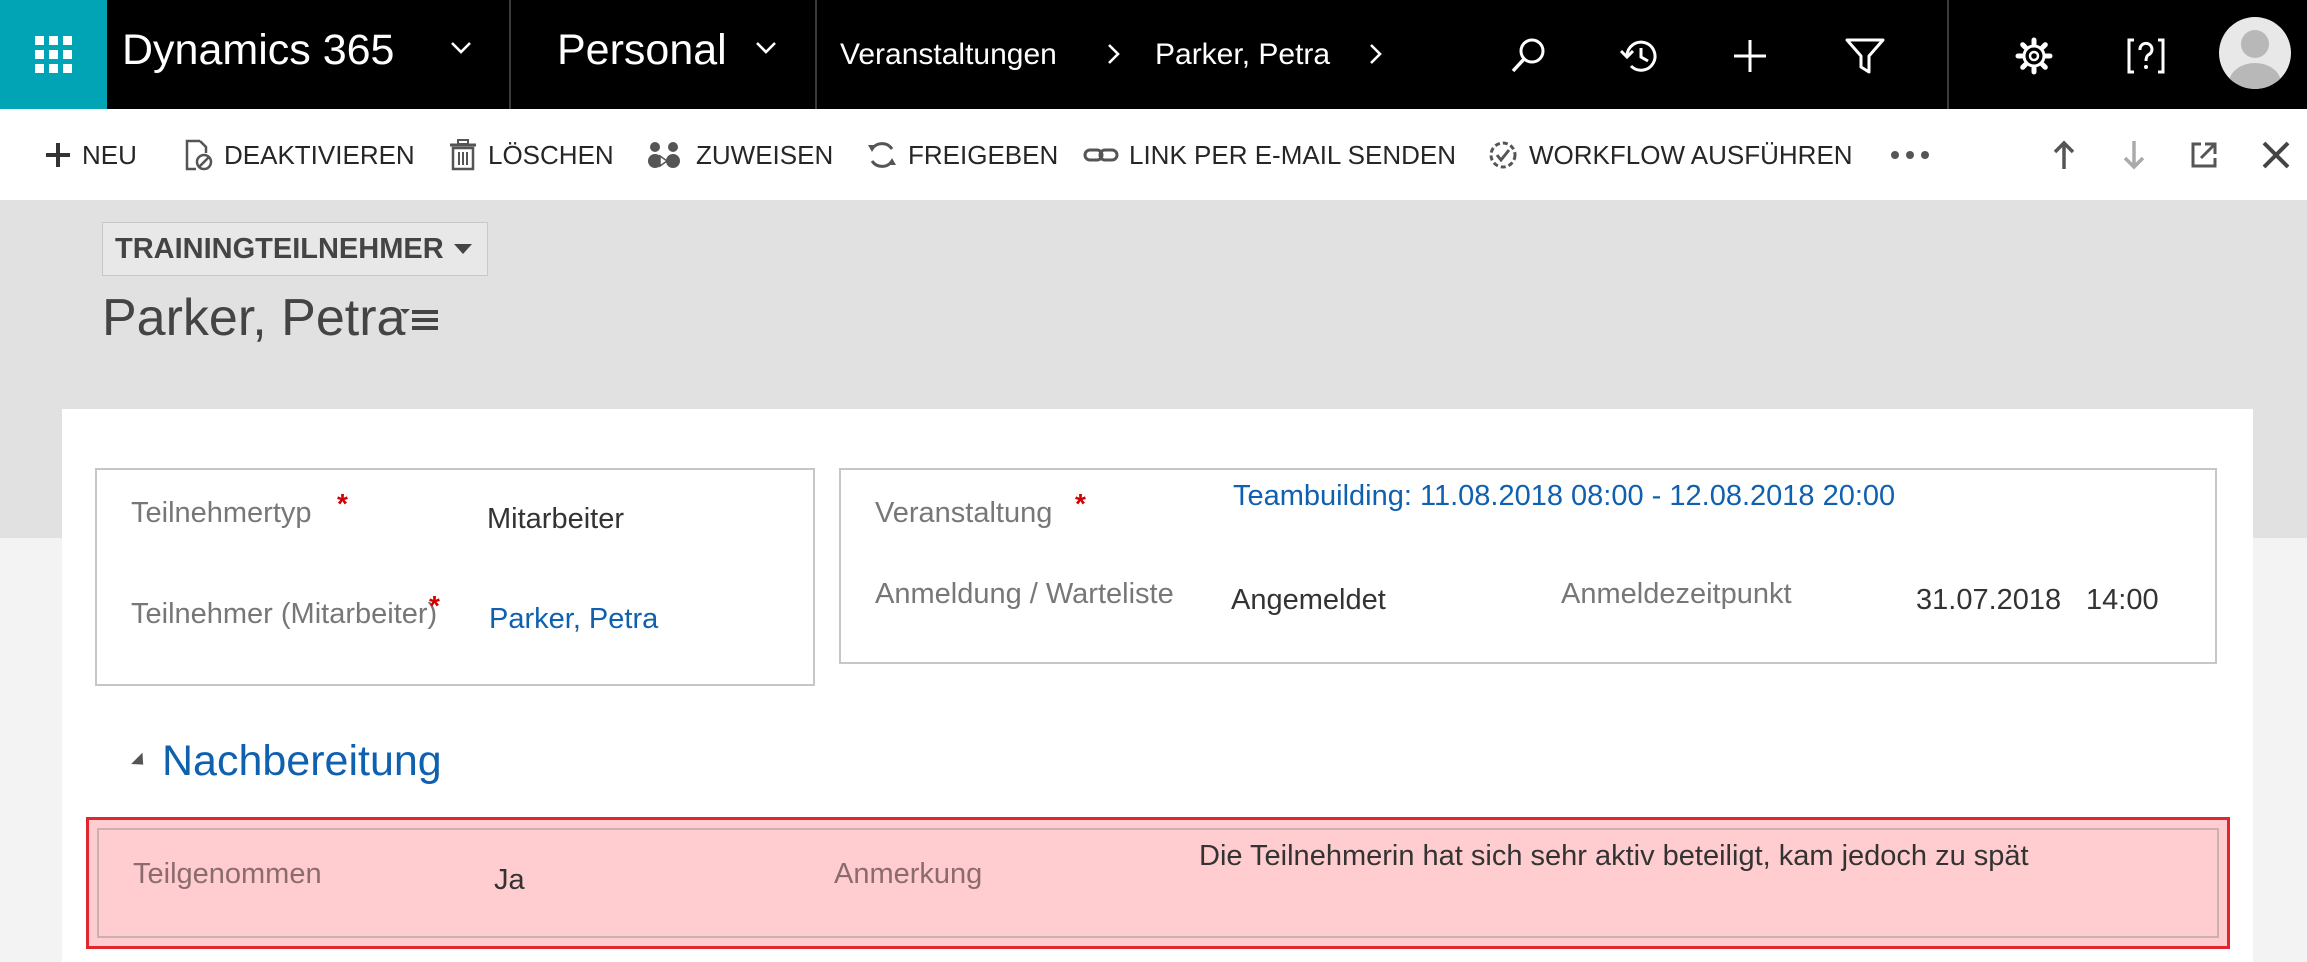 Image resolution: width=2307 pixels, height=962 pixels. What do you see at coordinates (140, 761) in the screenshot?
I see `collapse-triangle-icon` at bounding box center [140, 761].